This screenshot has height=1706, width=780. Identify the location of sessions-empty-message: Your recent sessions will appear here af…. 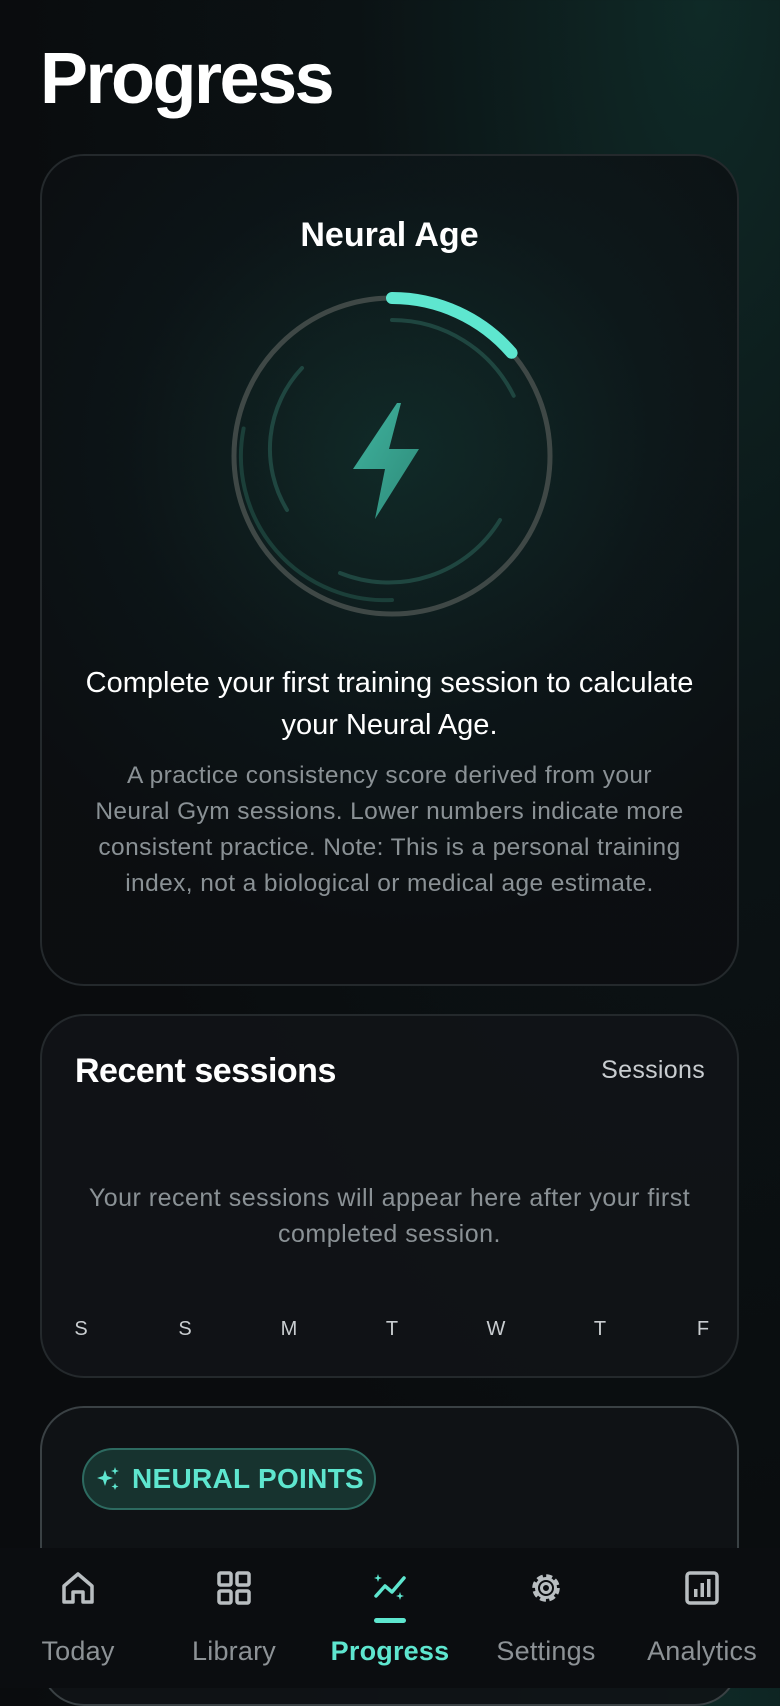
(389, 1216).